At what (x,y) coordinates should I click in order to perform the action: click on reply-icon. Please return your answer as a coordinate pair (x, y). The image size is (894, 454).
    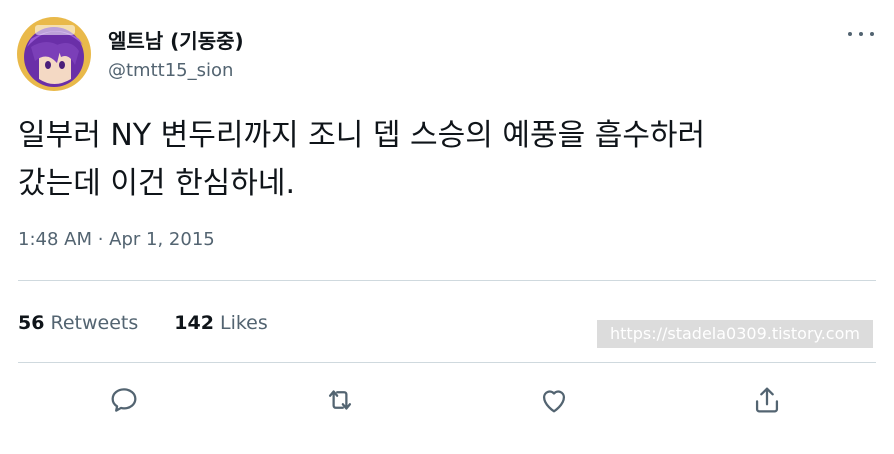
    Looking at the image, I should click on (124, 400).